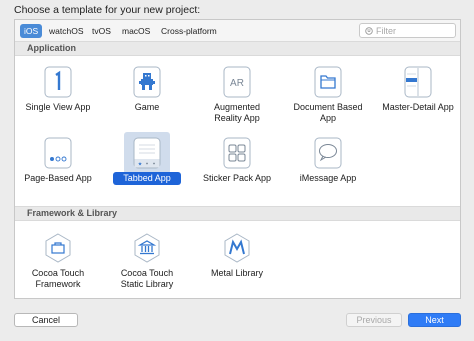 Image resolution: width=474 pixels, height=341 pixels. I want to click on filter-placeholder: Filter, so click(386, 31).